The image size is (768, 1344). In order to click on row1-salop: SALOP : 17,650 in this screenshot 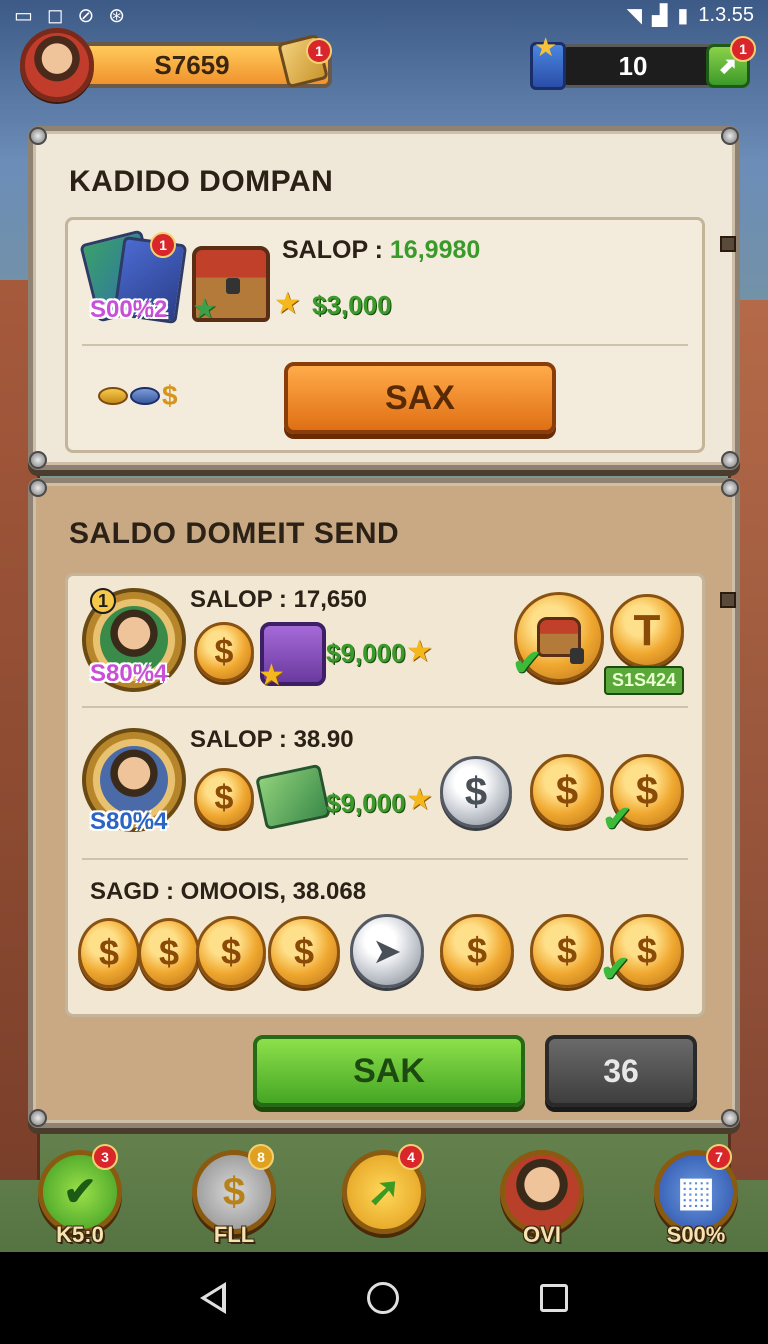, I will do `click(278, 599)`.